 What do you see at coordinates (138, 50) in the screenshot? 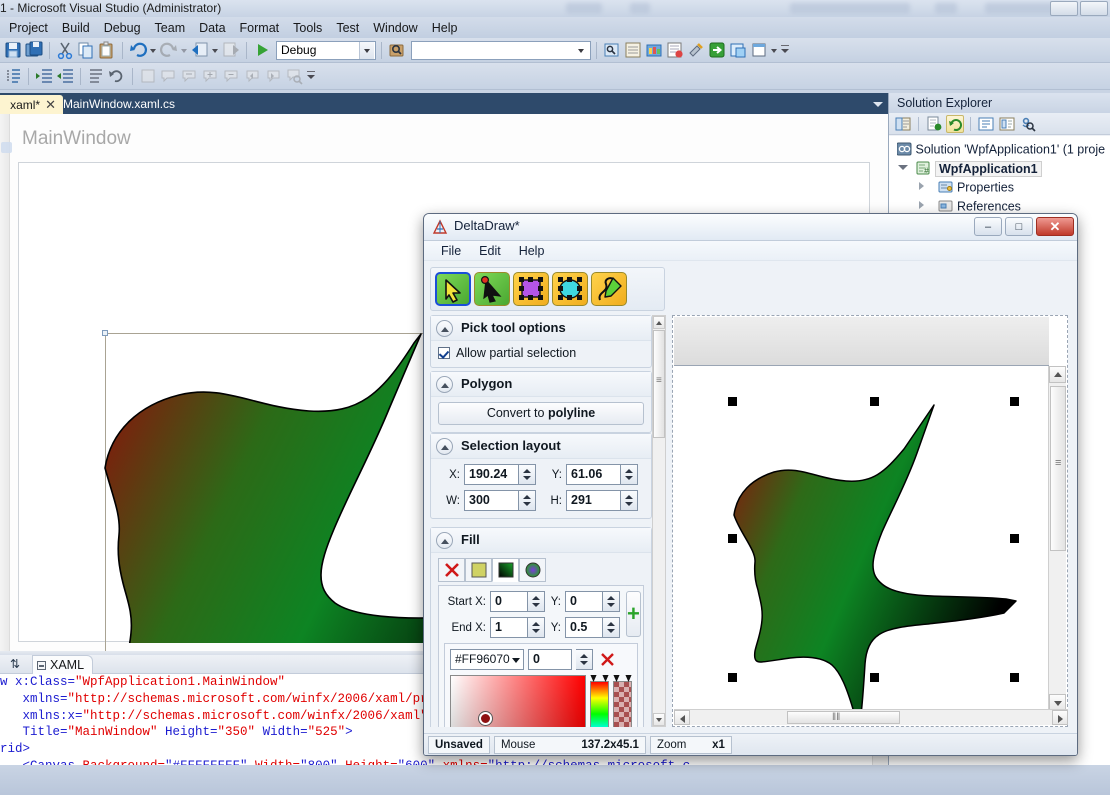
I see `undo-icon` at bounding box center [138, 50].